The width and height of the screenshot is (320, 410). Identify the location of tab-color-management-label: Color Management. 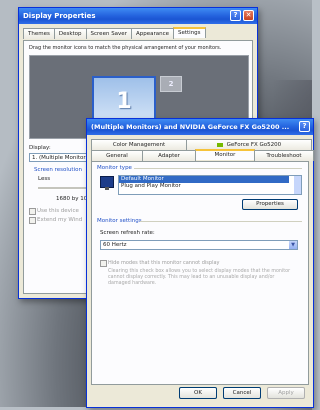
(139, 145).